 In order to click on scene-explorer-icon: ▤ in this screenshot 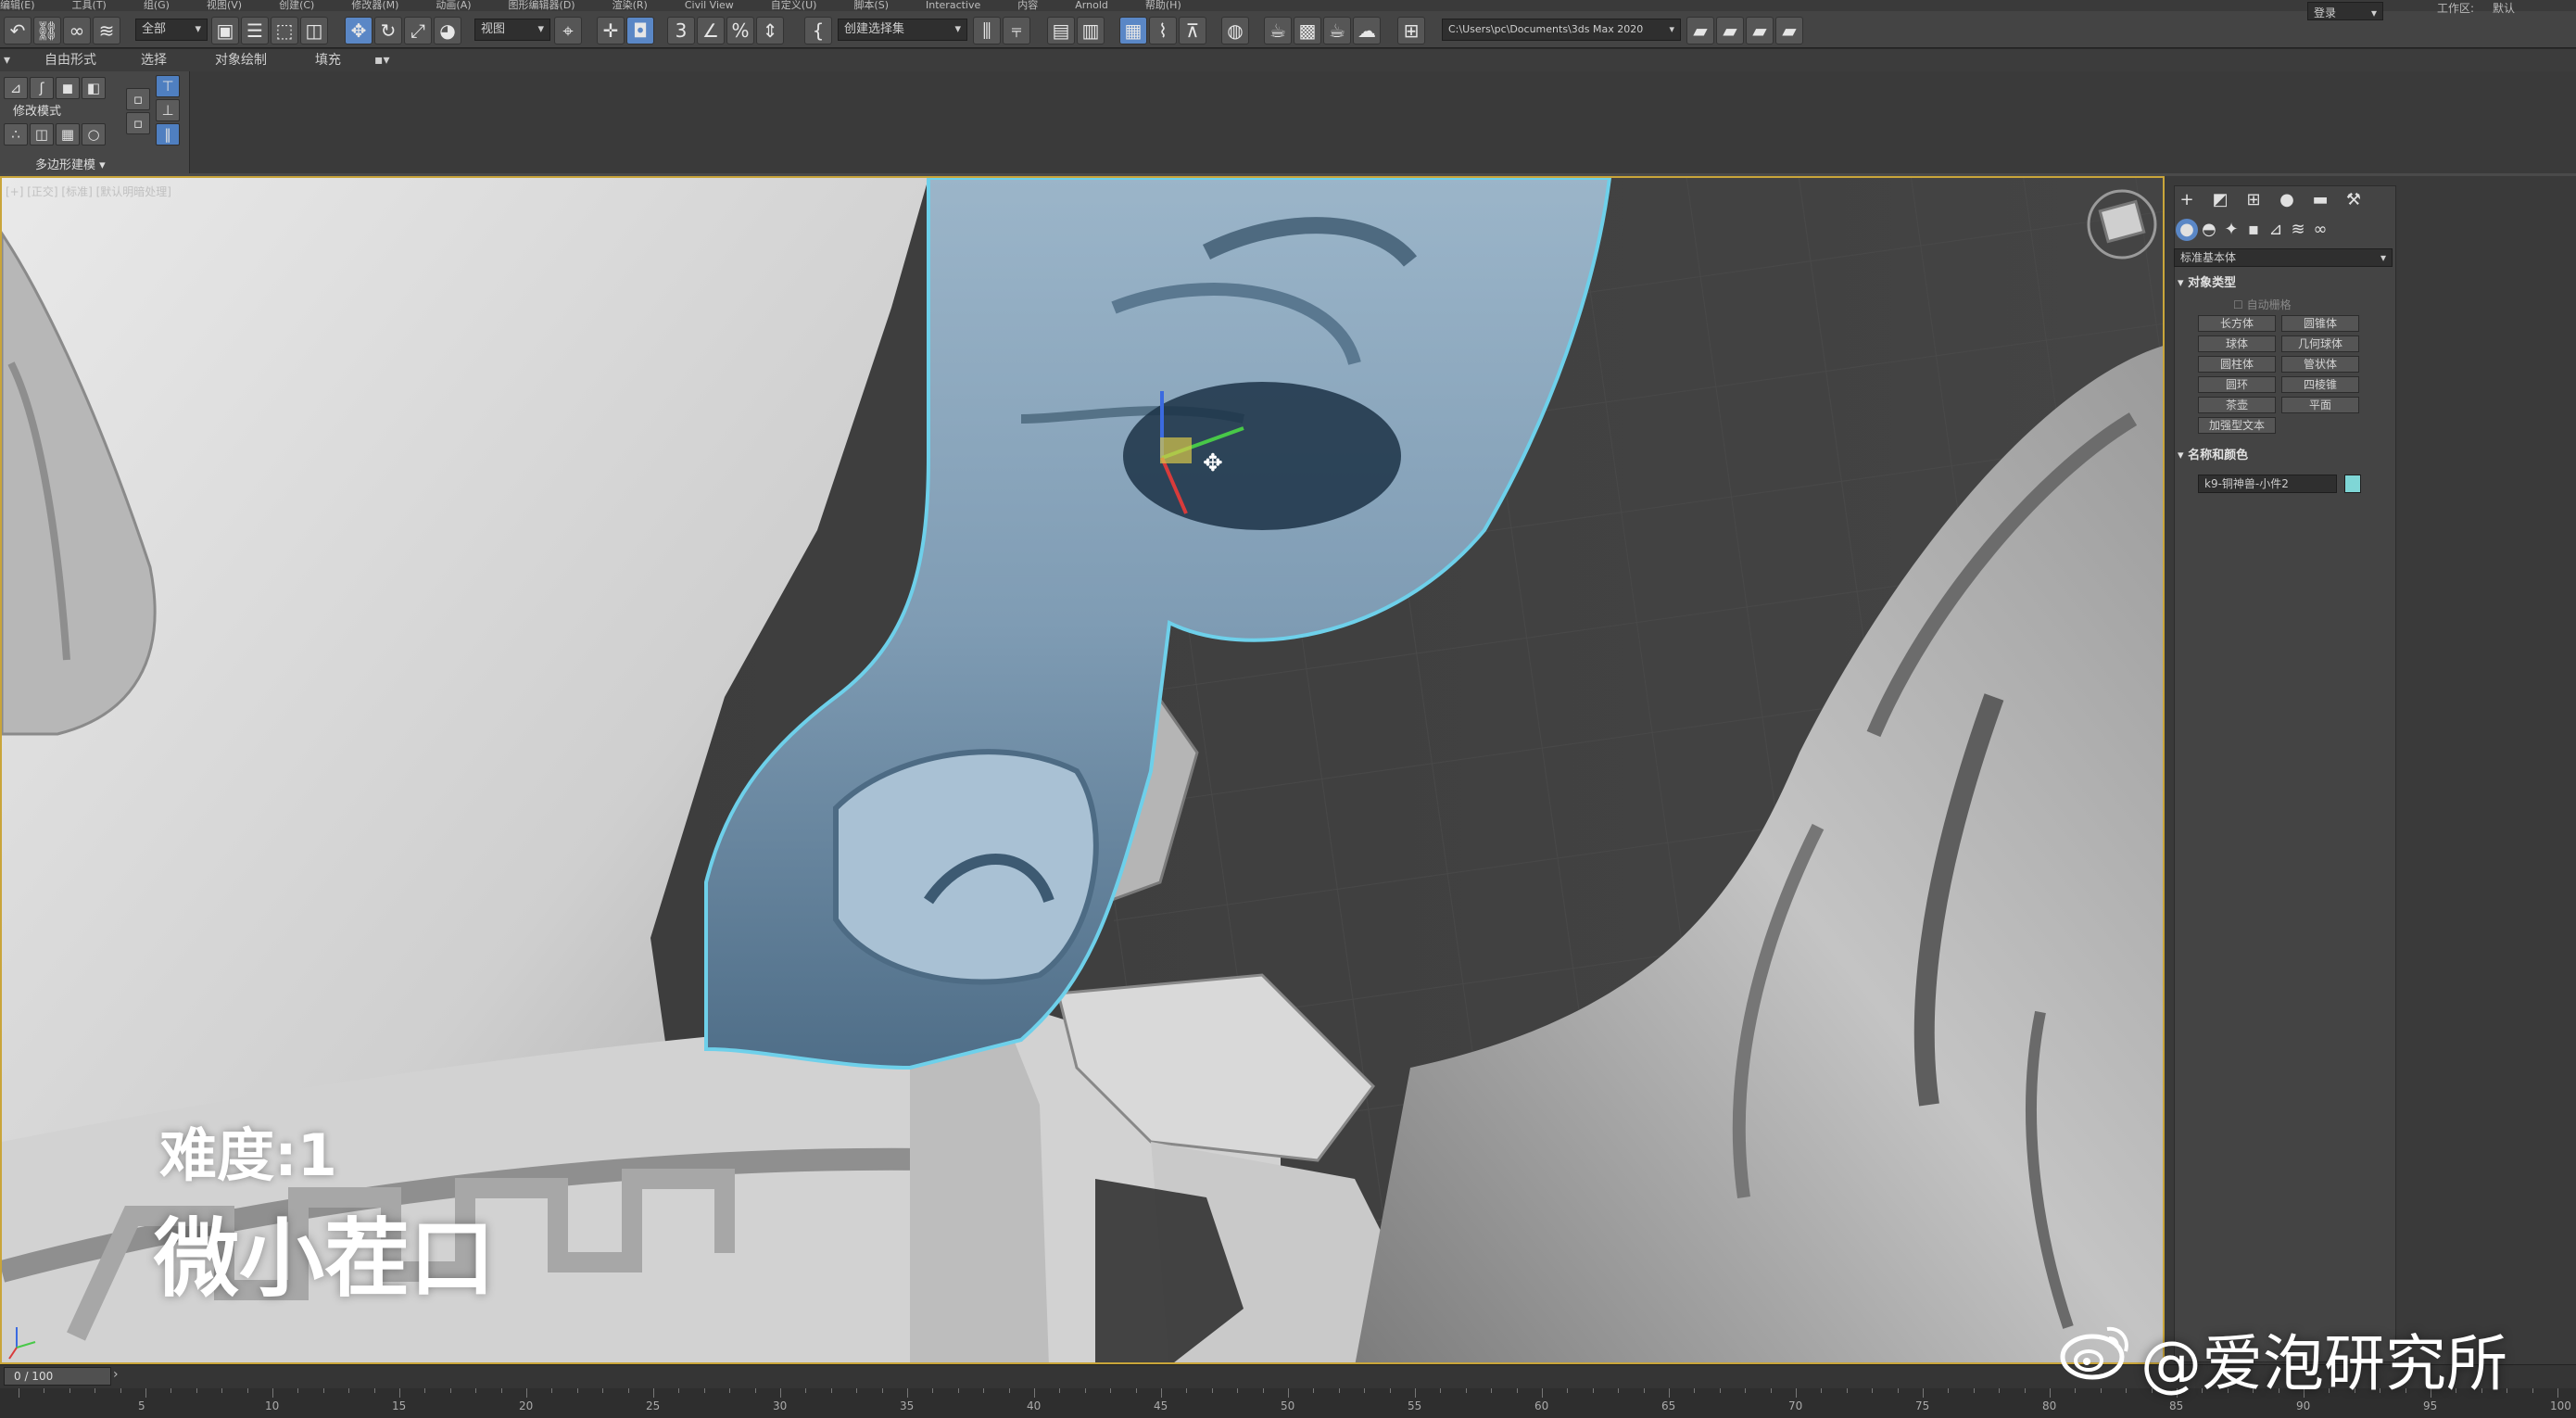, I will do `click(1061, 31)`.